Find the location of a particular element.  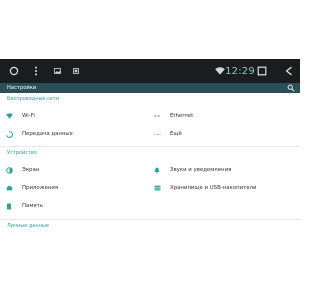

tile-label: Экран is located at coordinates (31, 170).